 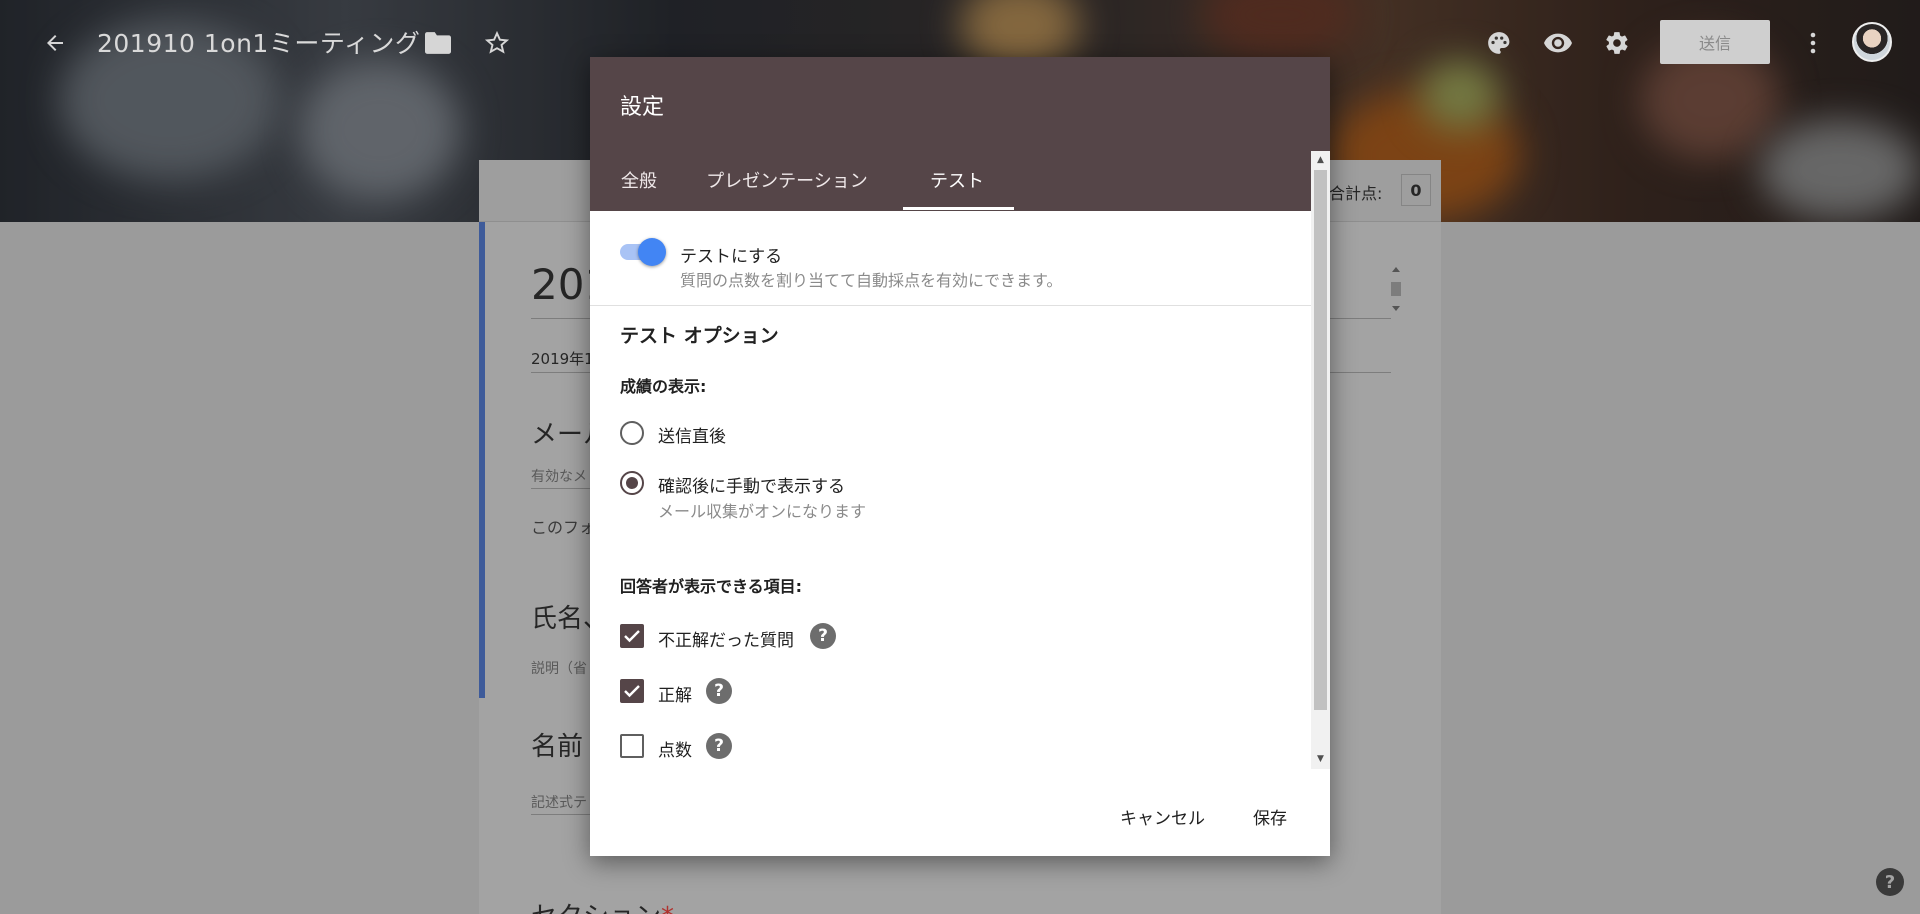 I want to click on correct-answers-label: 正解, so click(x=675, y=693).